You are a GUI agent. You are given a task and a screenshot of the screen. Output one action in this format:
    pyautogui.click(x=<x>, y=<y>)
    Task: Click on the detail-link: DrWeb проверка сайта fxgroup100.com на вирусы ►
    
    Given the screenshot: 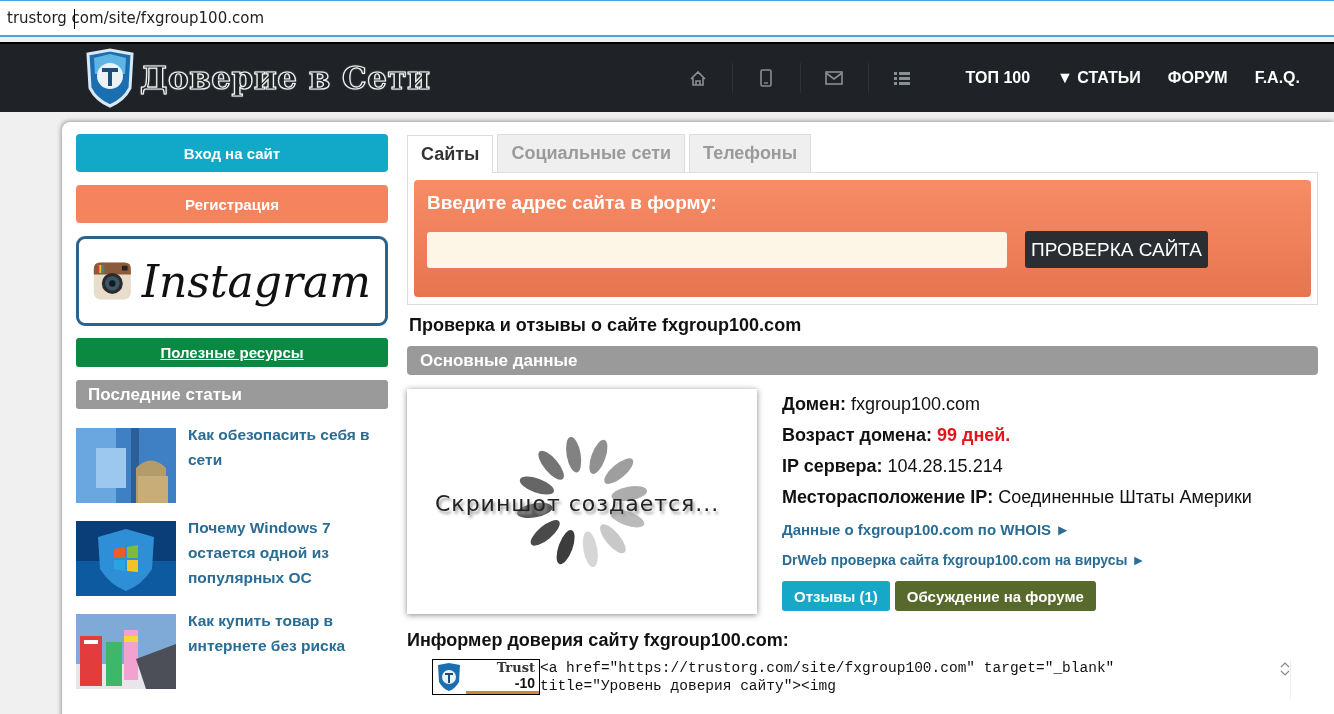 What is the action you would take?
    pyautogui.click(x=1017, y=560)
    